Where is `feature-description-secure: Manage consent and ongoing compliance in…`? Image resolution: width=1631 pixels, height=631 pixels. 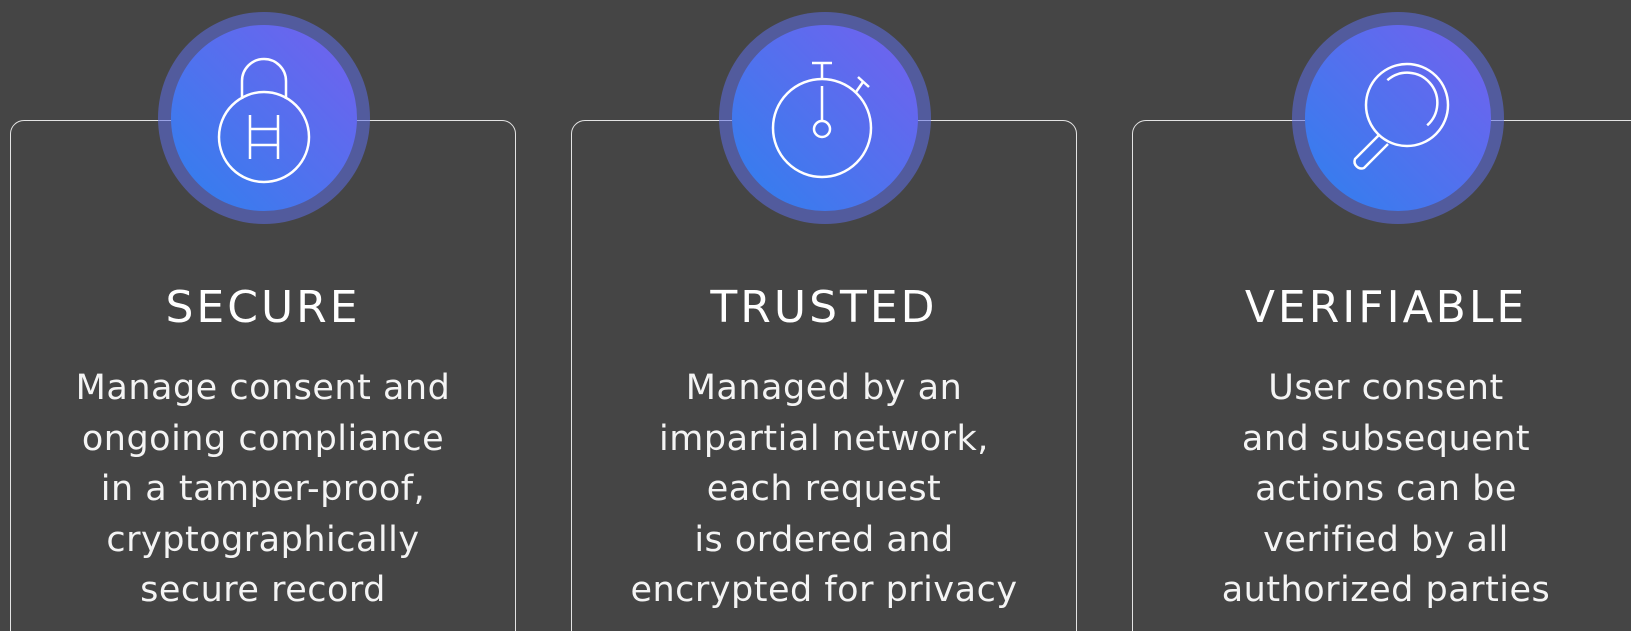 feature-description-secure: Manage consent and ongoing compliance in… is located at coordinates (263, 489).